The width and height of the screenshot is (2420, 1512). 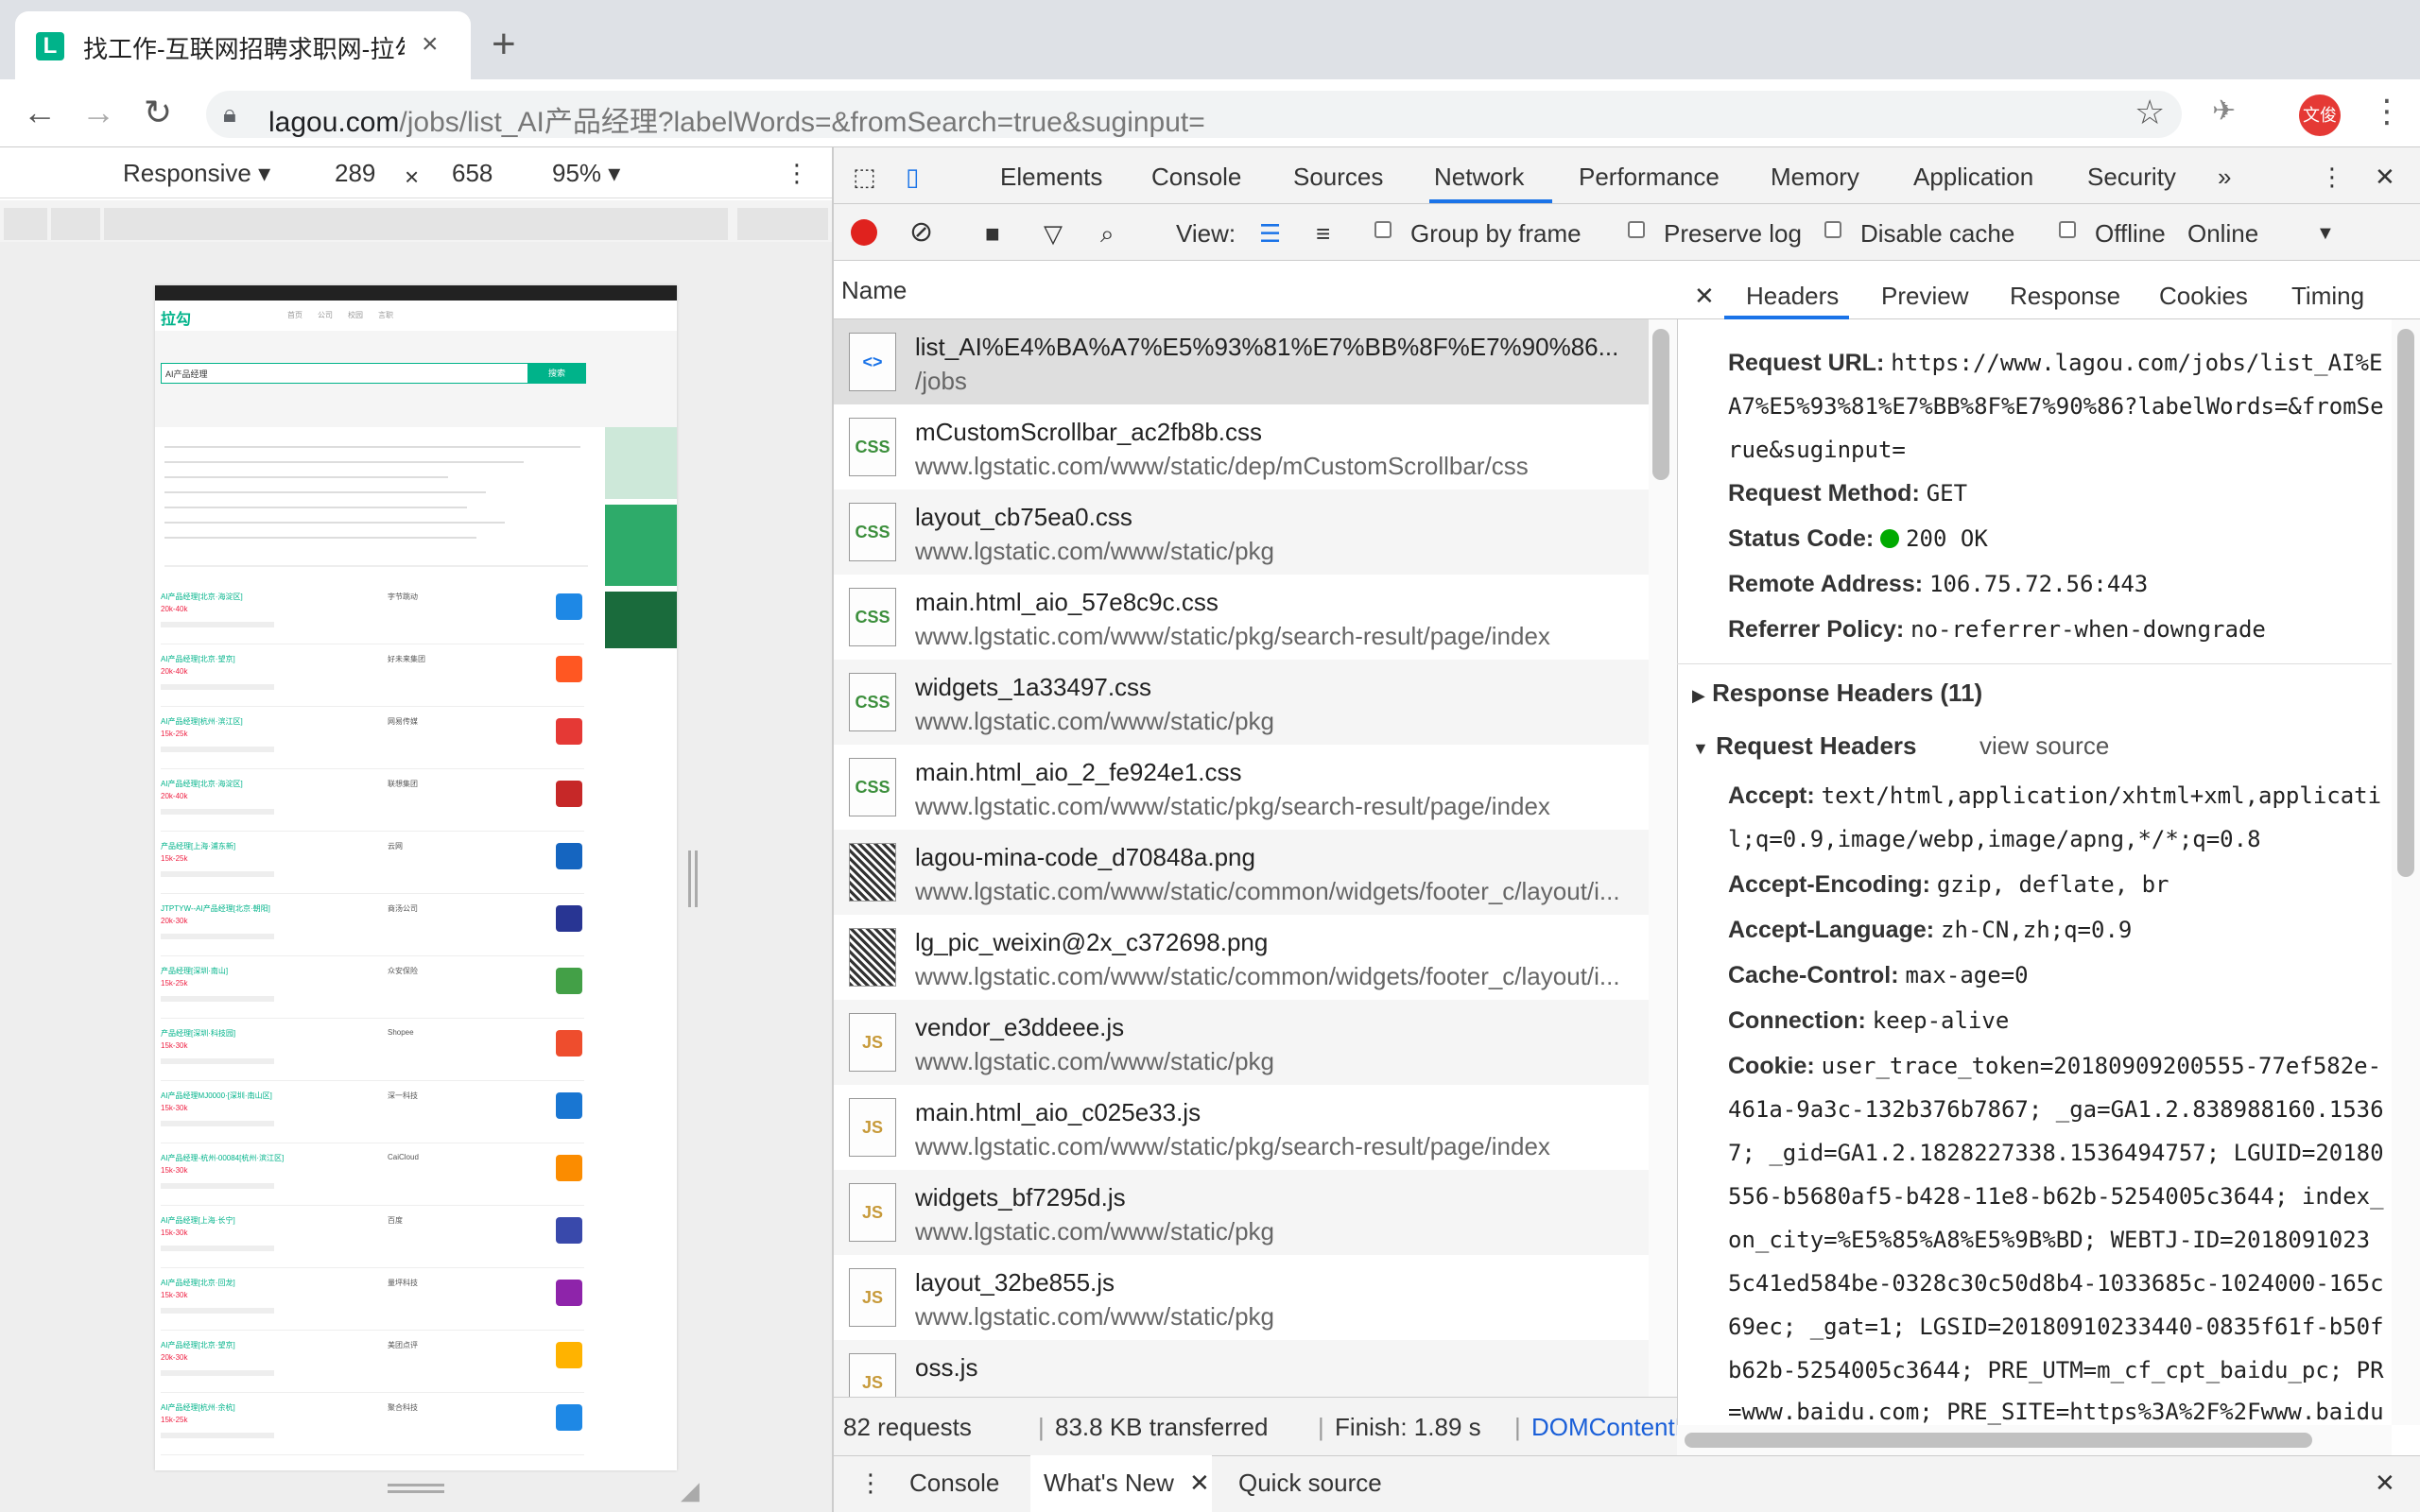 I want to click on preview-job-item: AI产品经理-杭州-00084[杭州·滨江区] 15k-30k CaiCloud, so click(x=373, y=1176).